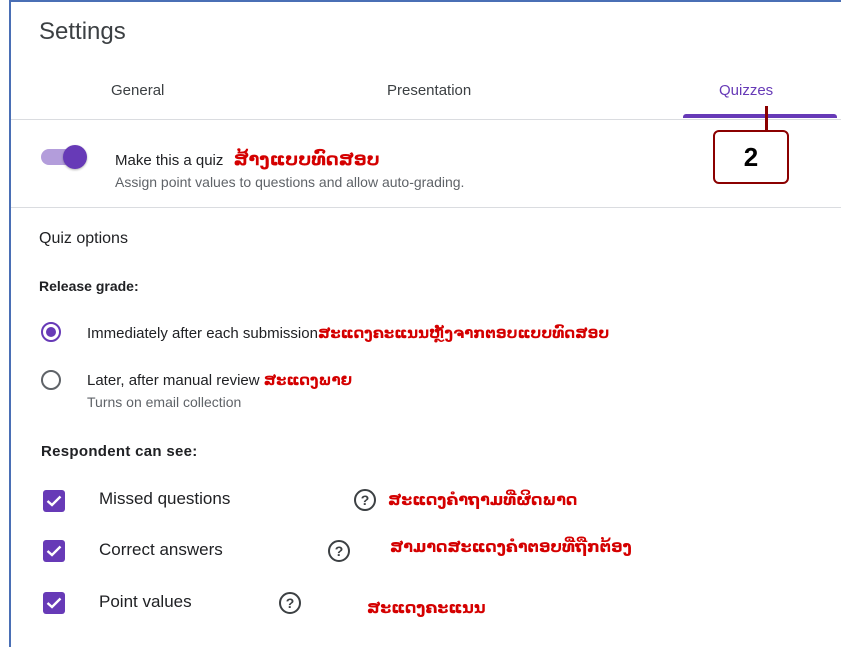 The image size is (841, 647). What do you see at coordinates (463, 333) in the screenshot?
I see `release-option-immediately-annotation: ສະແດງຄະແນນຫຼັງຈາກຕອບແບບທົດສອບ` at bounding box center [463, 333].